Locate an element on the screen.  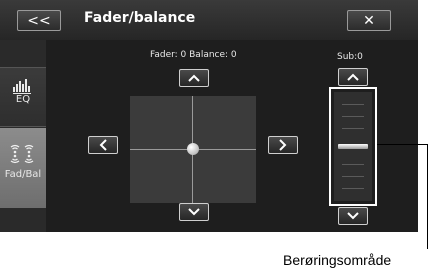
sidebar-item-fad-bal: Fad/Bal is located at coordinates (23, 168).